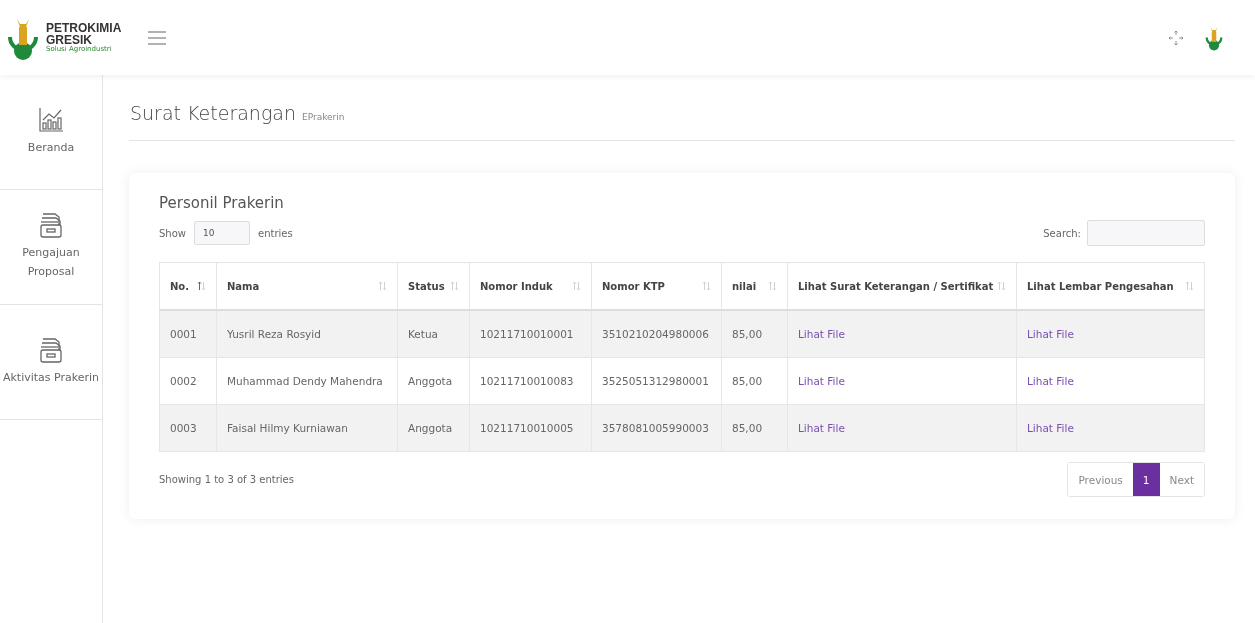  I want to click on table-cell: Muhammad Dendy Mahendra, so click(307, 381).